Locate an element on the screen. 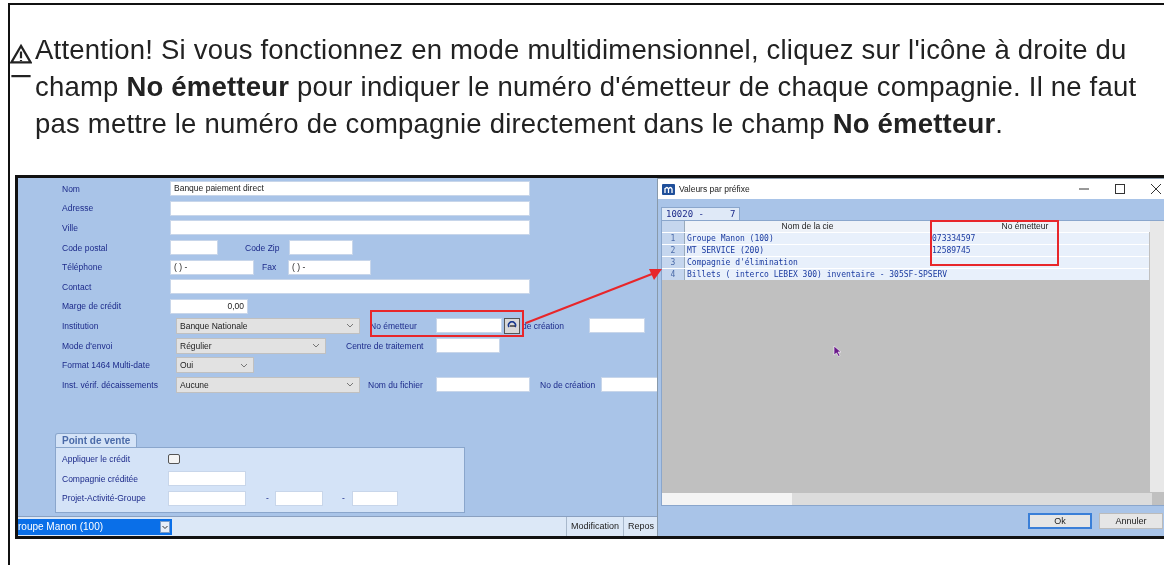 The width and height of the screenshot is (1164, 565). field-label: Mode d'envoi is located at coordinates (88, 345).